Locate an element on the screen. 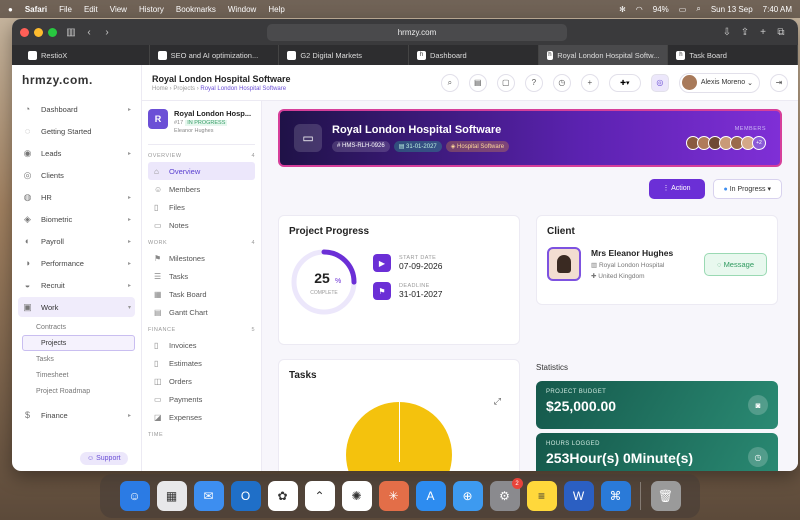  favicon-icon: h is located at coordinates (681, 55).